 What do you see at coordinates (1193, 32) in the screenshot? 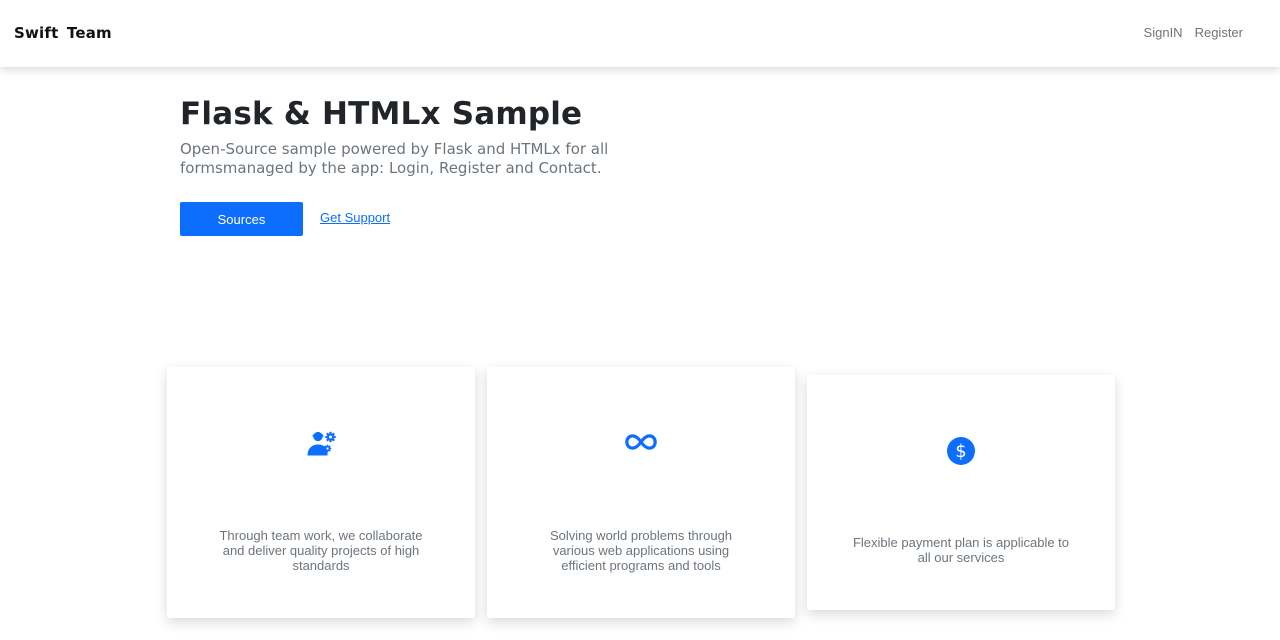
I see `nav-links: SignIN Register` at bounding box center [1193, 32].